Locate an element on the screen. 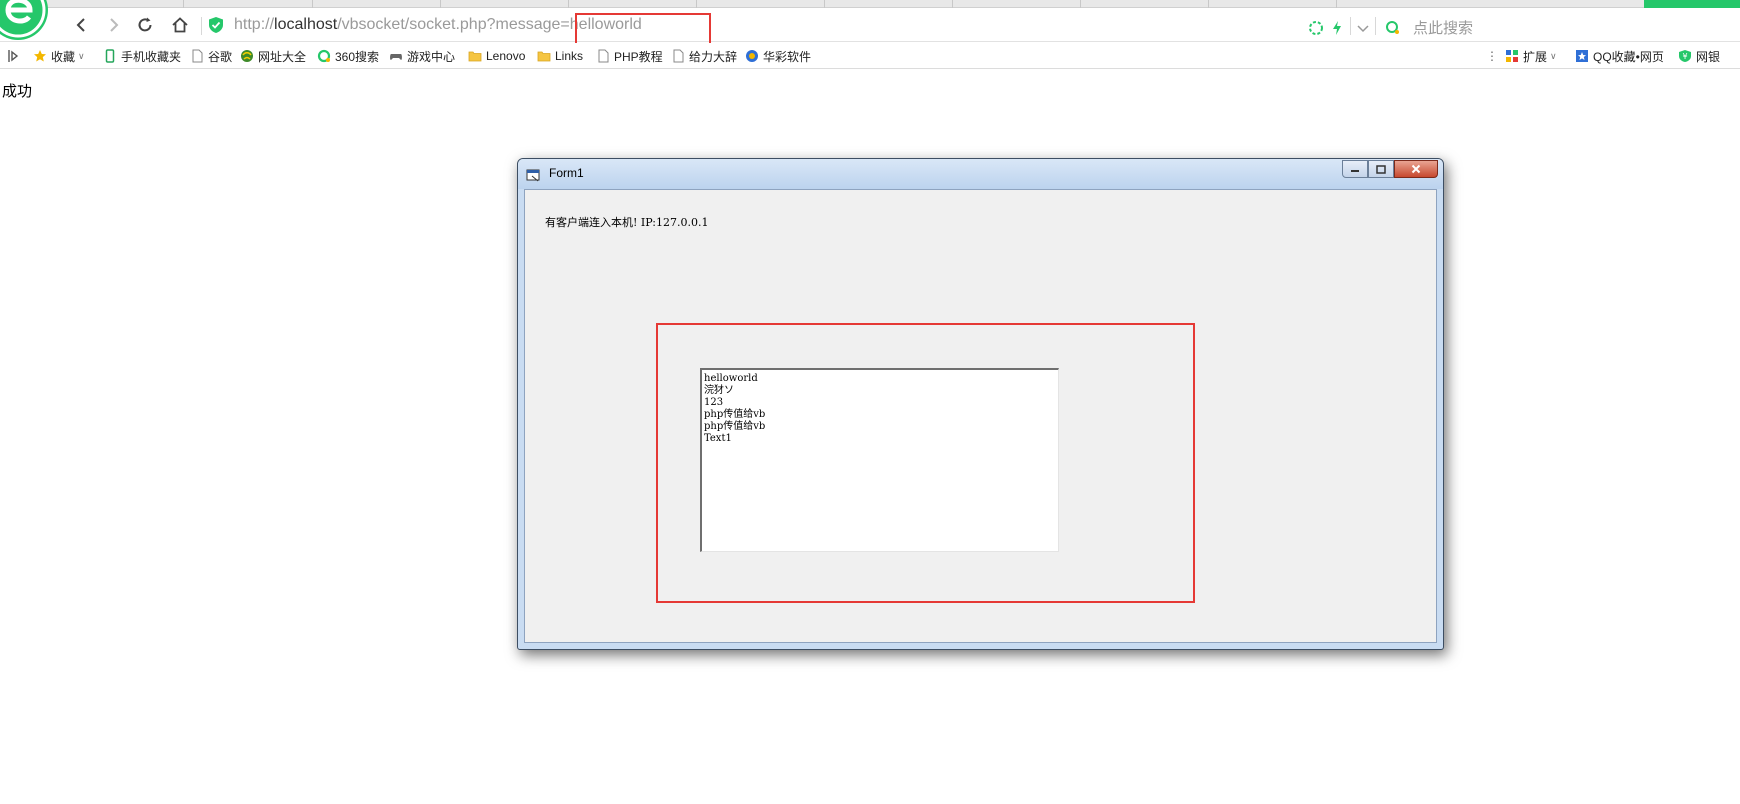 The height and width of the screenshot is (804, 1740). secure-shield-icon is located at coordinates (216, 25).